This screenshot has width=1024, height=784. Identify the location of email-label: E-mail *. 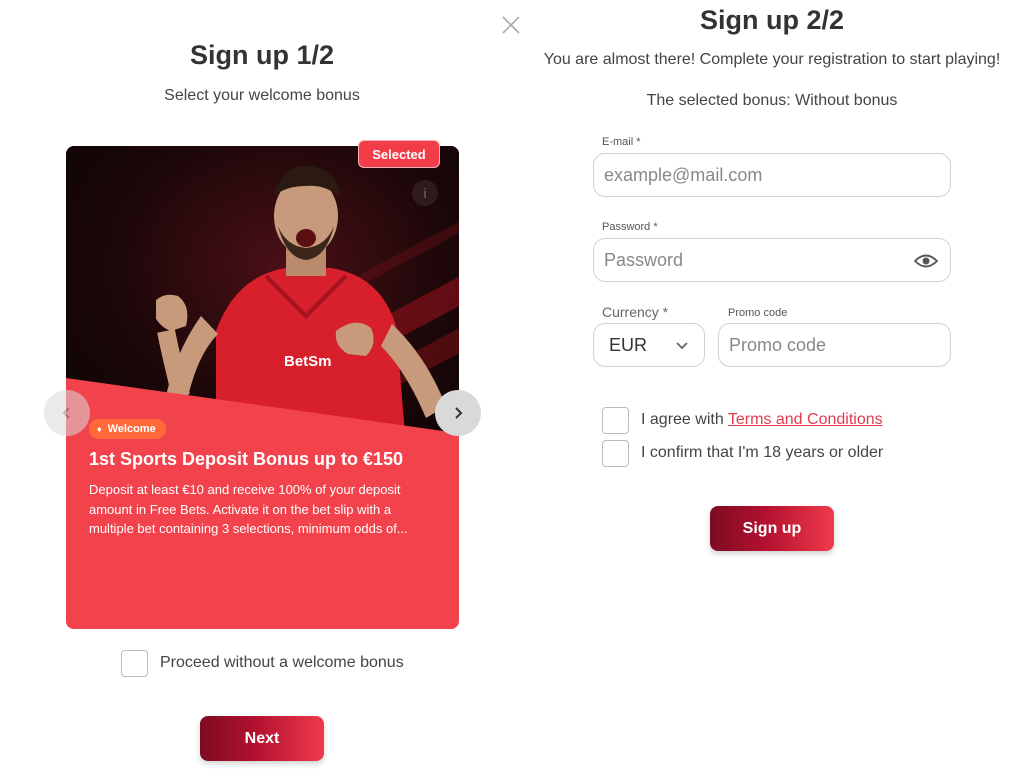
(621, 142).